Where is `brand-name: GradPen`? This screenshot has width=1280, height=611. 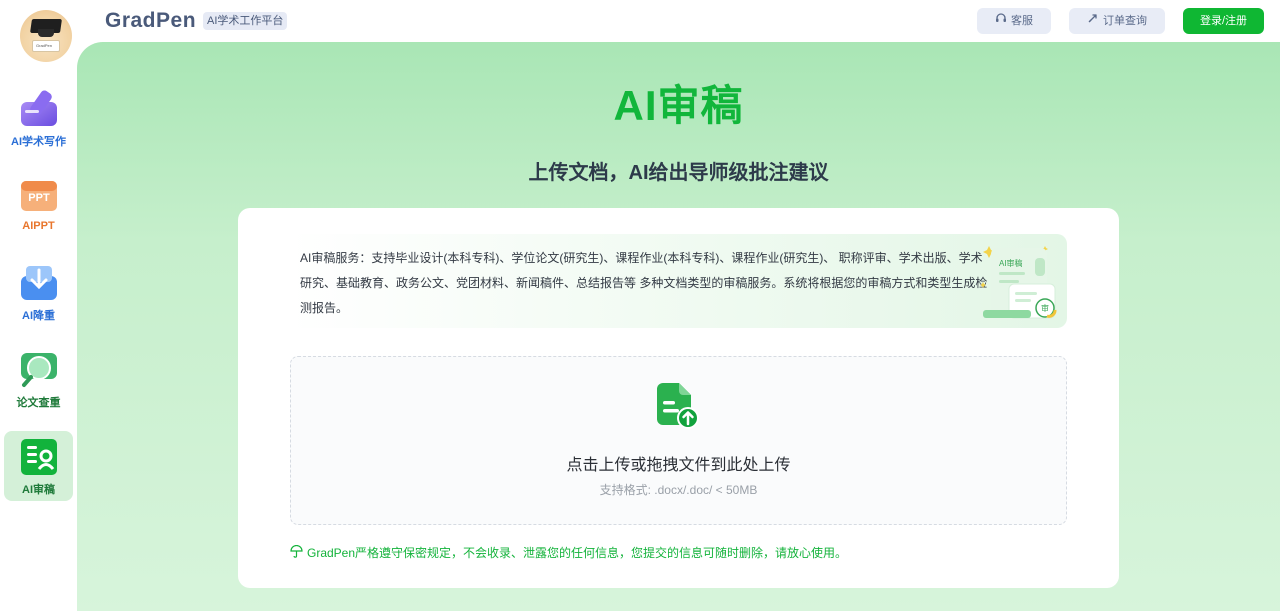
brand-name: GradPen is located at coordinates (150, 21).